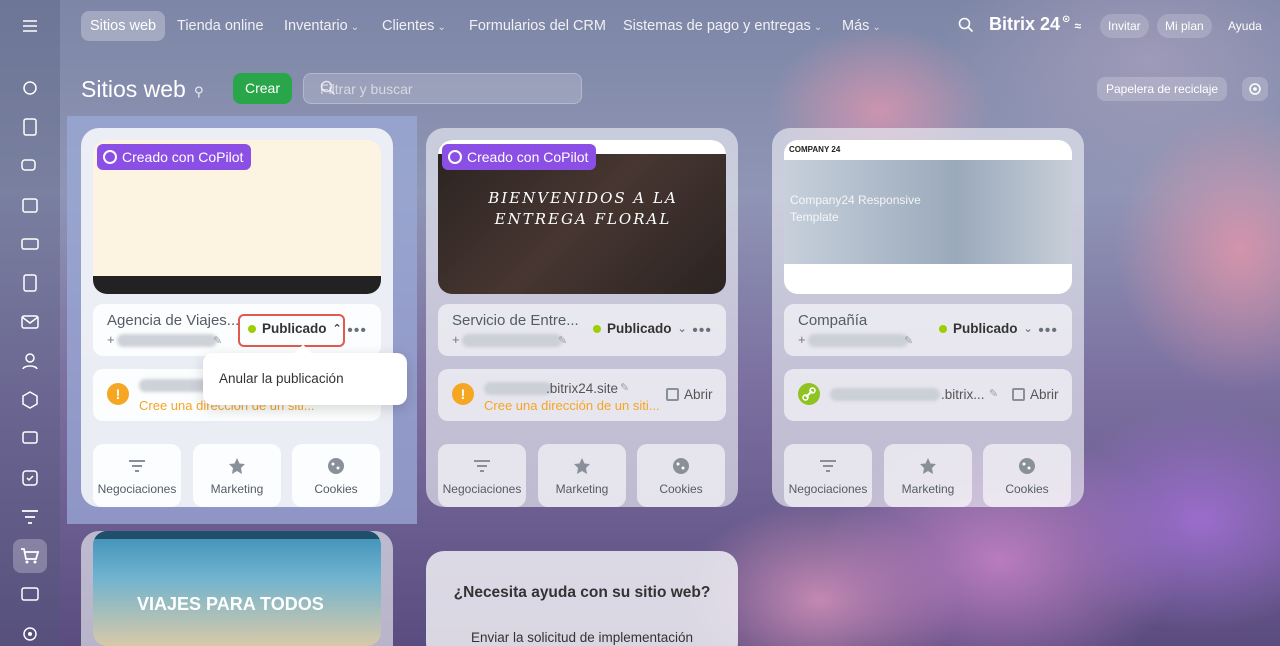  Describe the element at coordinates (861, 26) in the screenshot. I see `tab-mas: Más ⌄` at that location.